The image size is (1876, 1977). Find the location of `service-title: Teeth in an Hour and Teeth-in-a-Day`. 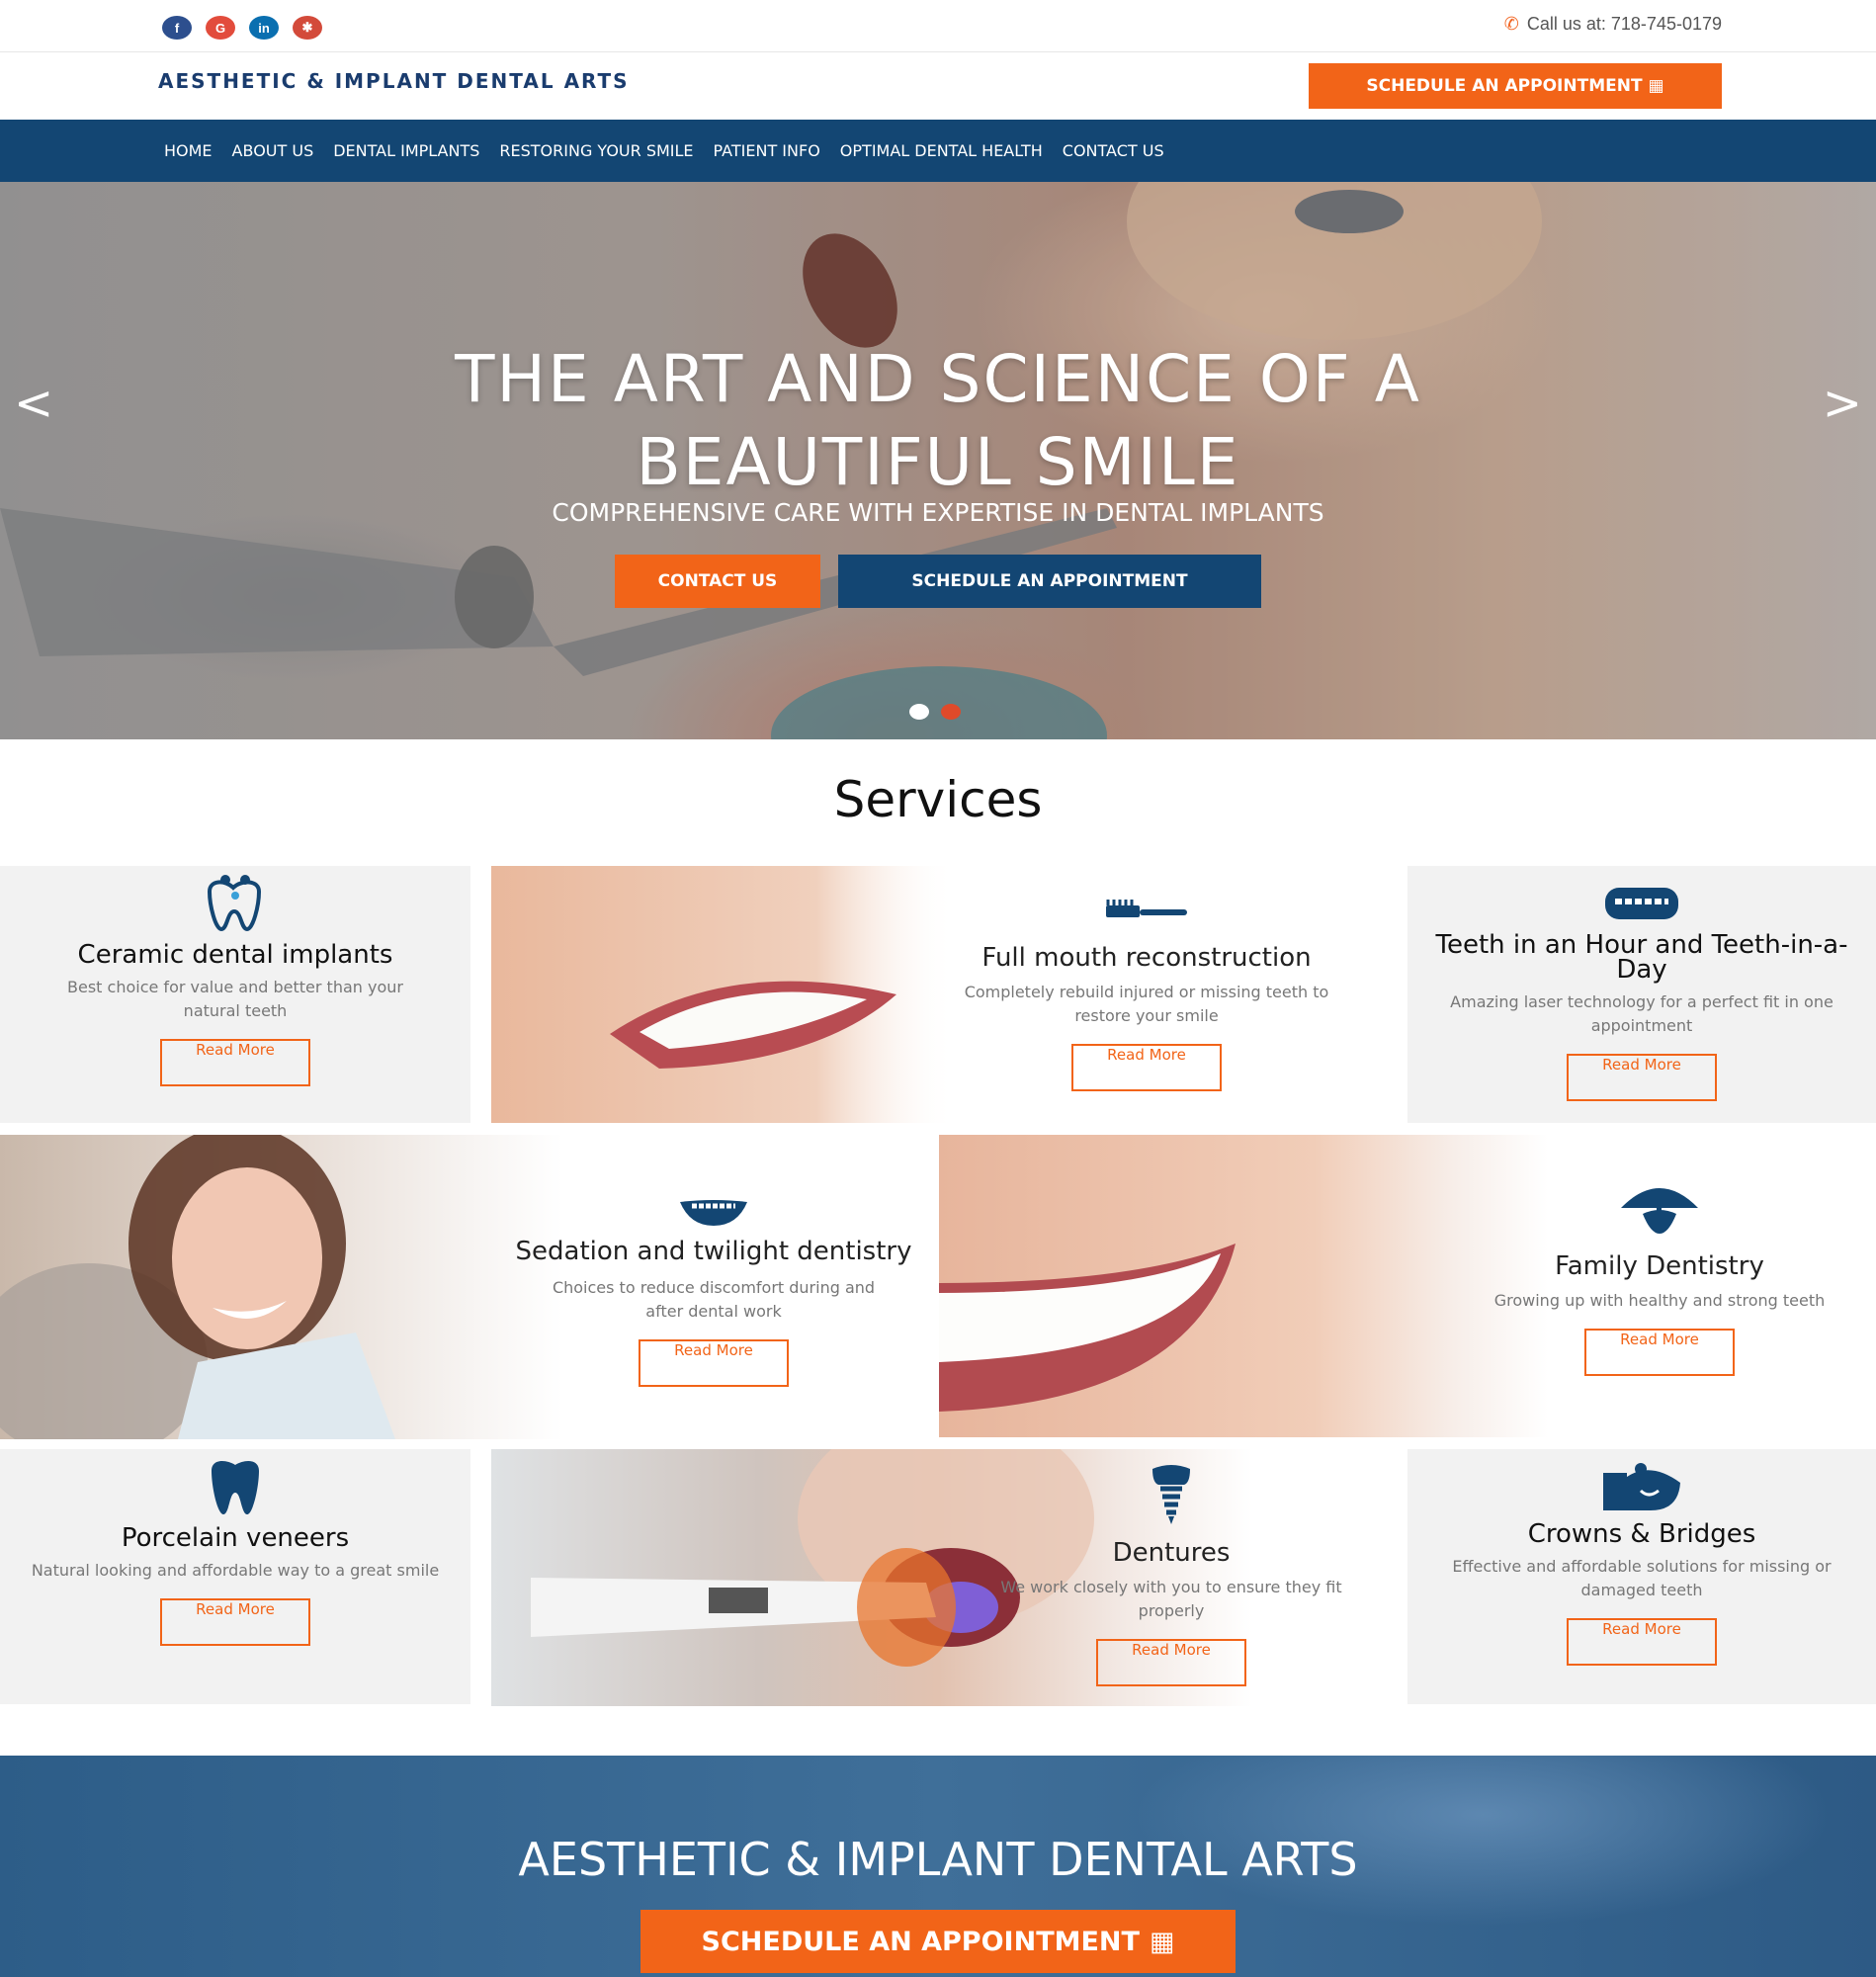

service-title: Teeth in an Hour and Teeth-in-a-Day is located at coordinates (1641, 958).